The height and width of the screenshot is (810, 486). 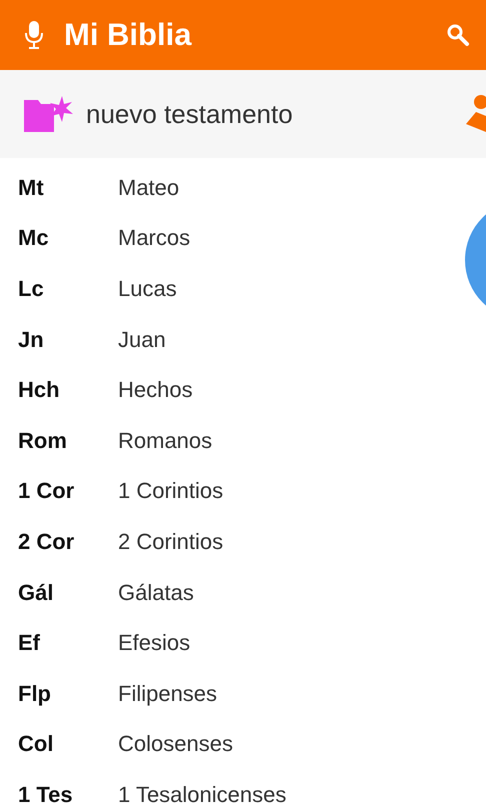 What do you see at coordinates (154, 643) in the screenshot?
I see `book-name: Efesios` at bounding box center [154, 643].